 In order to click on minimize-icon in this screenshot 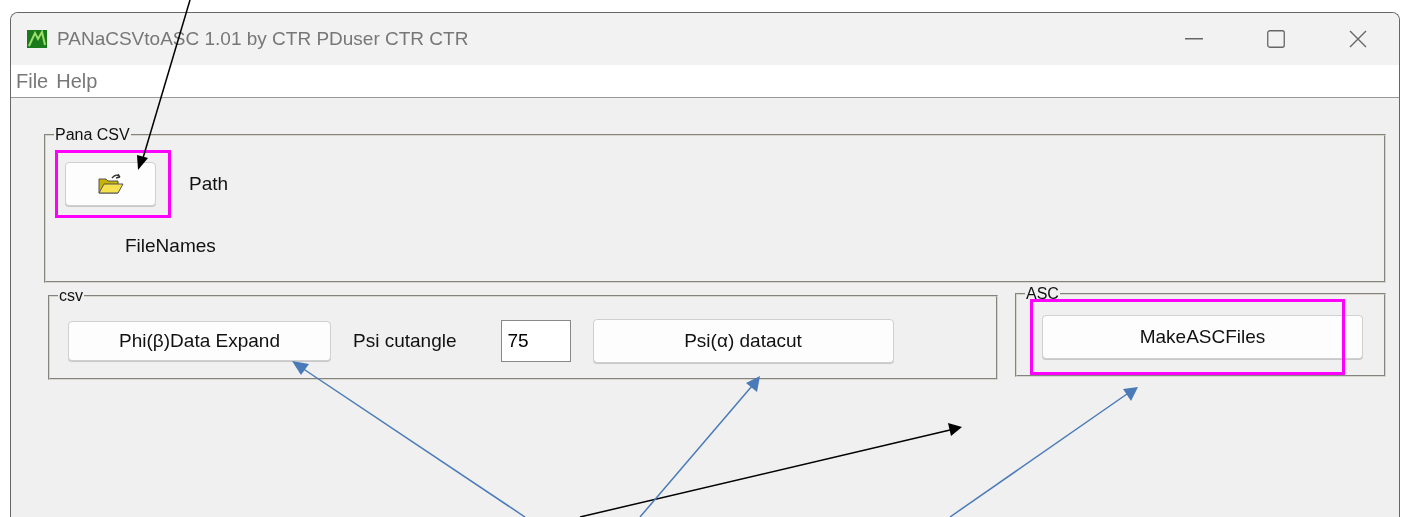, I will do `click(1194, 39)`.